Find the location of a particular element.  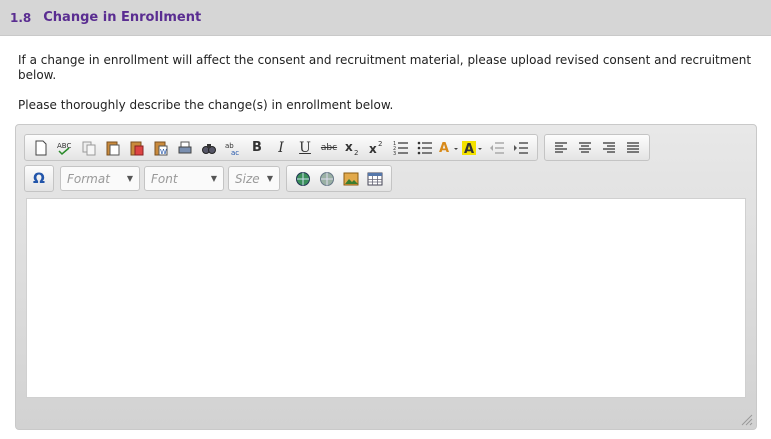

paste-word-button: W is located at coordinates (161, 148).